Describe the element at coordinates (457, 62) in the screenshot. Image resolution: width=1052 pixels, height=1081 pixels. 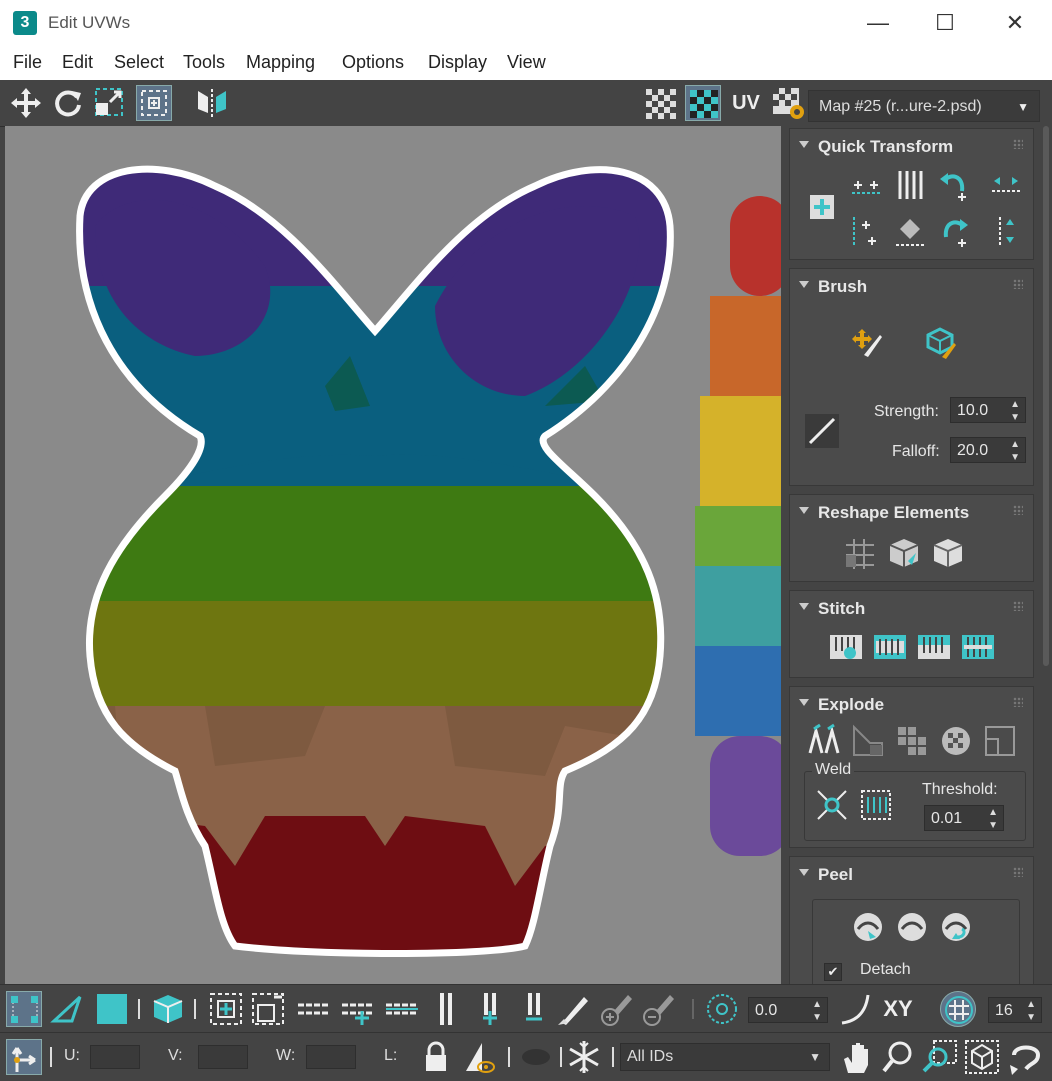
I see `menu-display: Display` at that location.